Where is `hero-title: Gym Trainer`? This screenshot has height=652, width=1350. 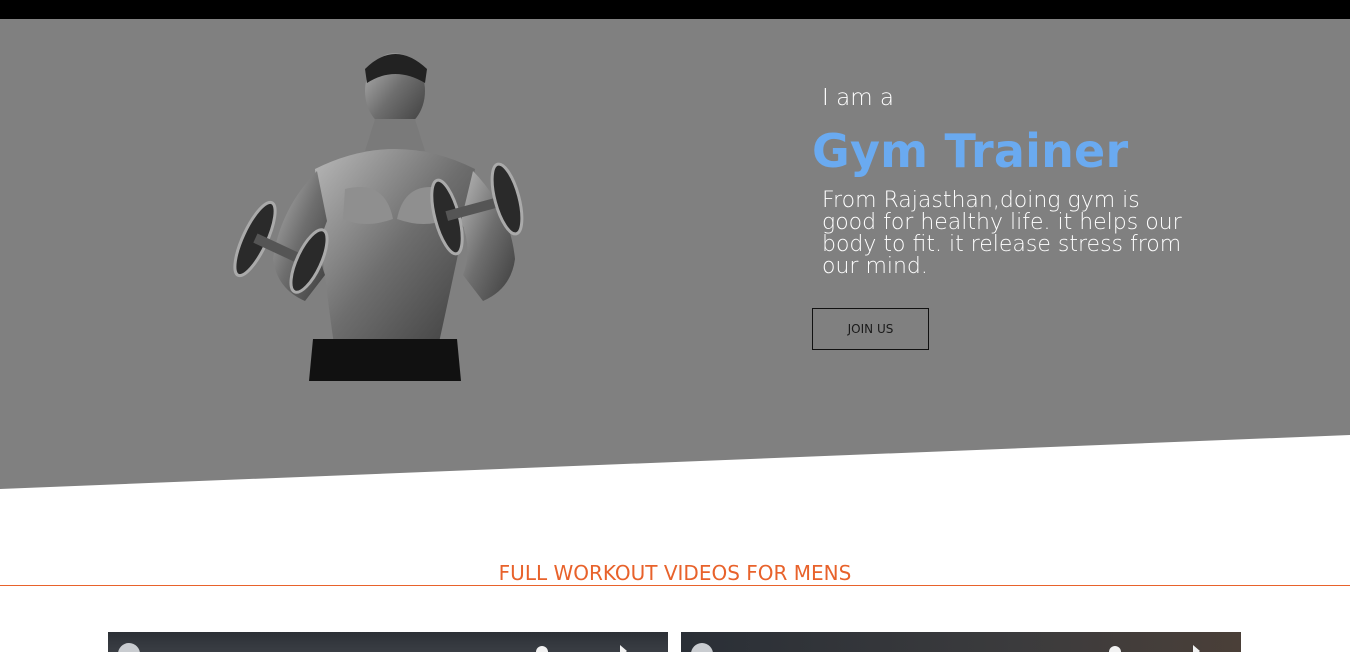
hero-title: Gym Trainer is located at coordinates (970, 151).